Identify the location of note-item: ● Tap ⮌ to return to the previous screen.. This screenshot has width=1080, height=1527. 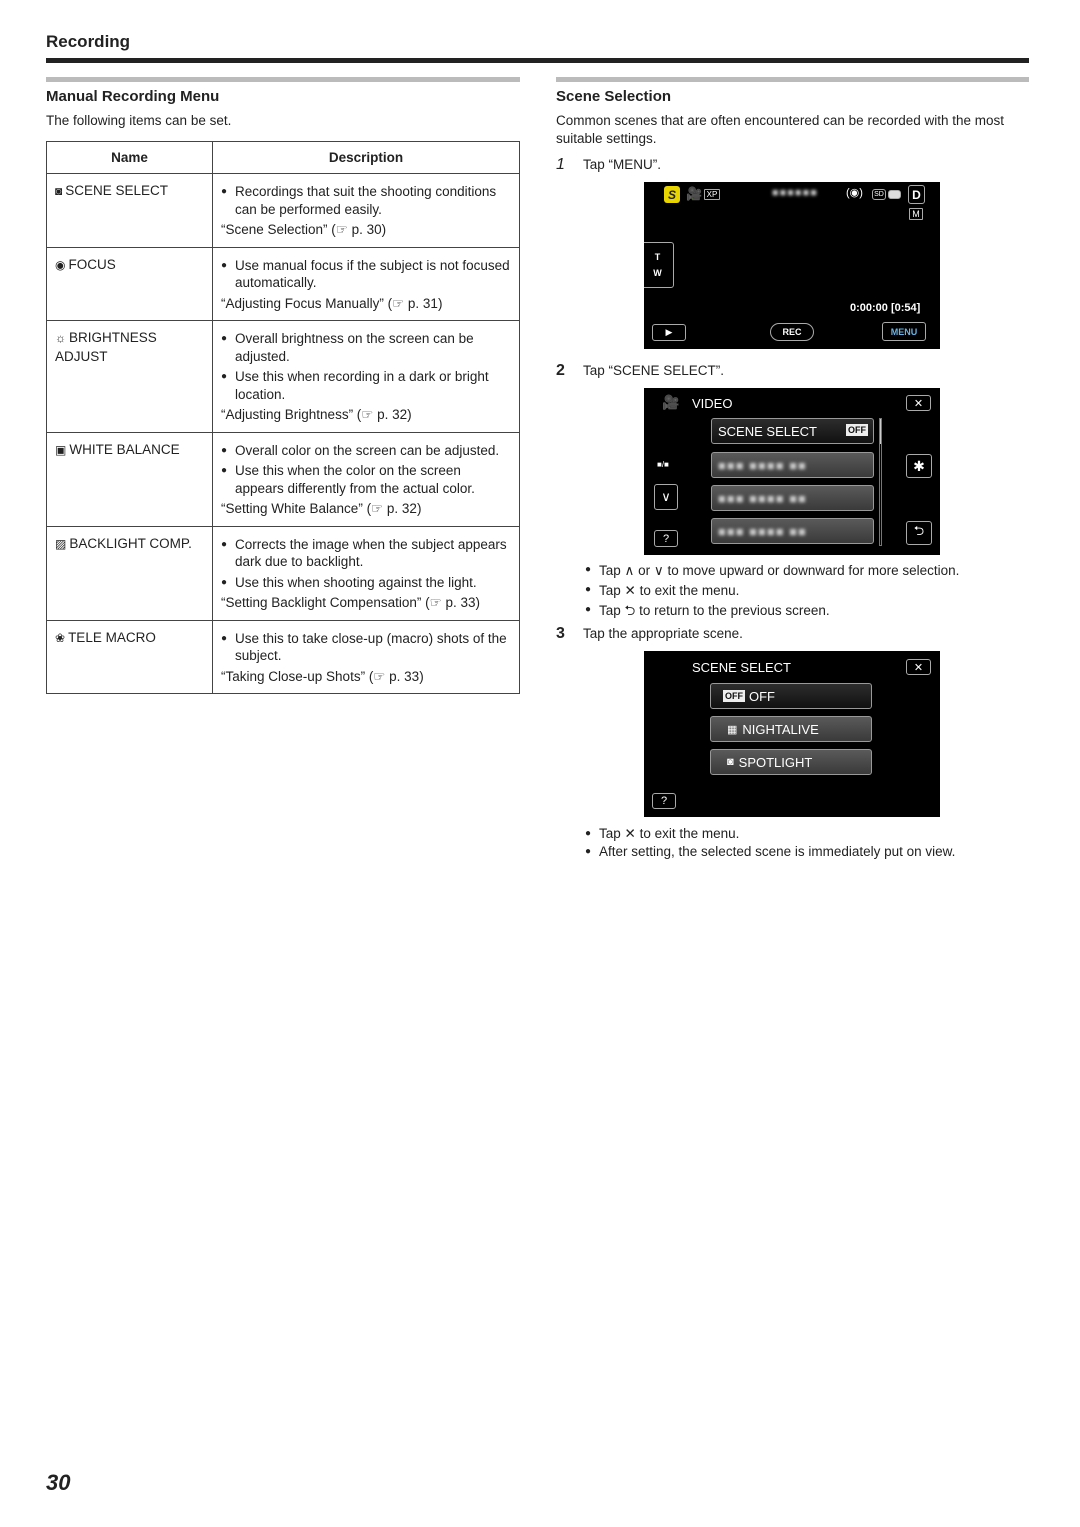
(807, 611).